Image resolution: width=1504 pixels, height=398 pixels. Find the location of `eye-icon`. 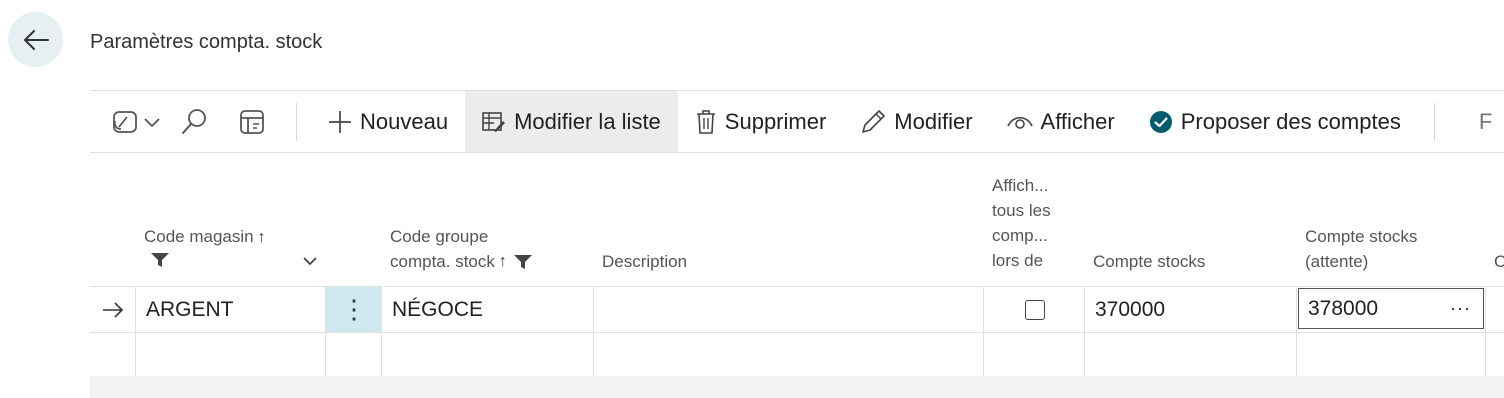

eye-icon is located at coordinates (1019, 122).